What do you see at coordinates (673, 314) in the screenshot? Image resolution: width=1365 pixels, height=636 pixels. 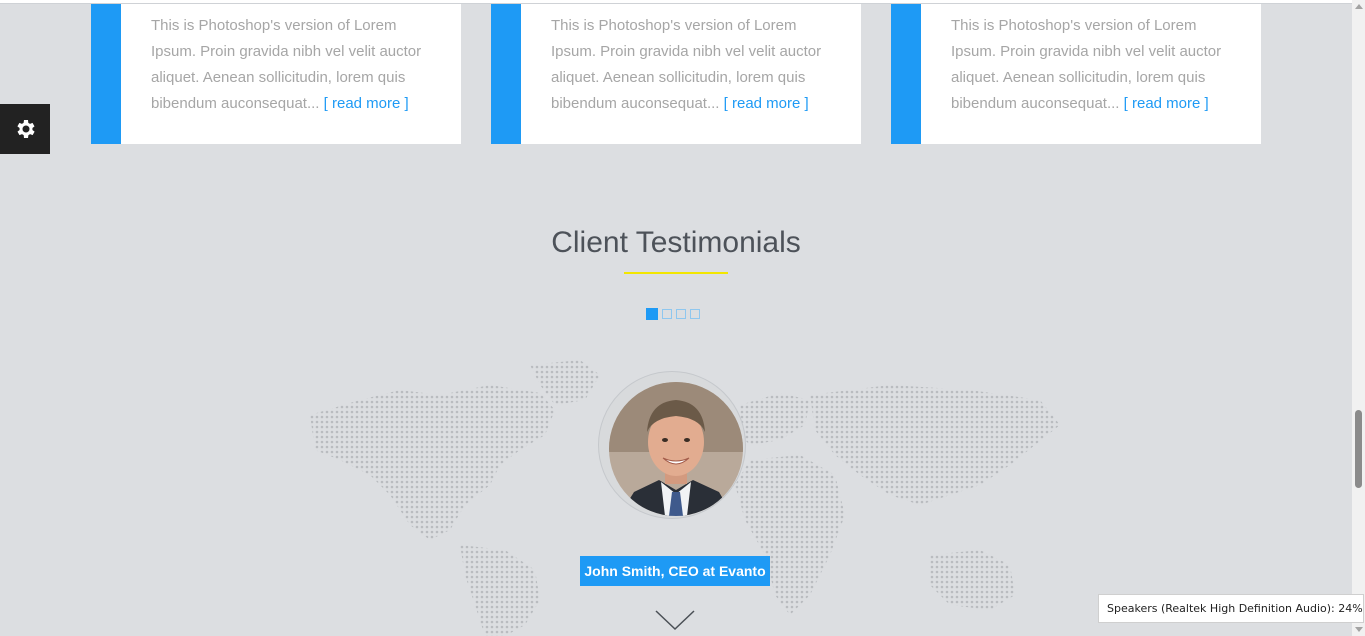 I see `slider-pagination` at bounding box center [673, 314].